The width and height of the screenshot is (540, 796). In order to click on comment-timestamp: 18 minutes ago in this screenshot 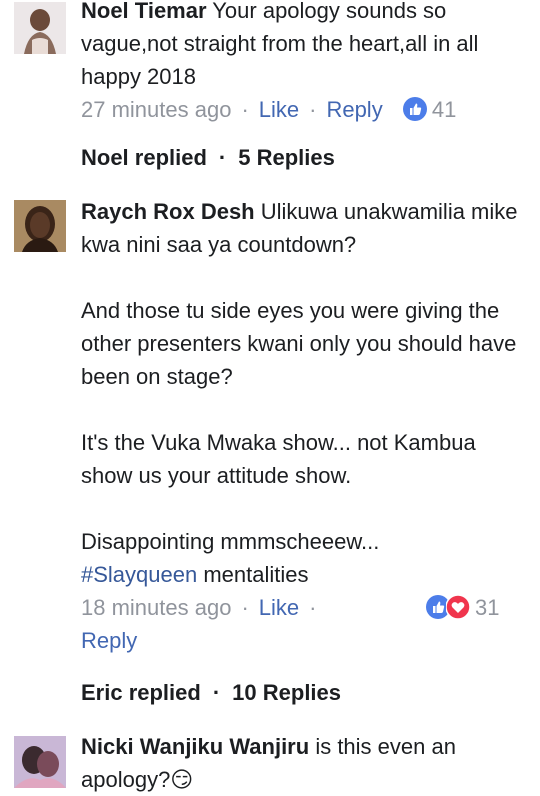, I will do `click(156, 607)`.